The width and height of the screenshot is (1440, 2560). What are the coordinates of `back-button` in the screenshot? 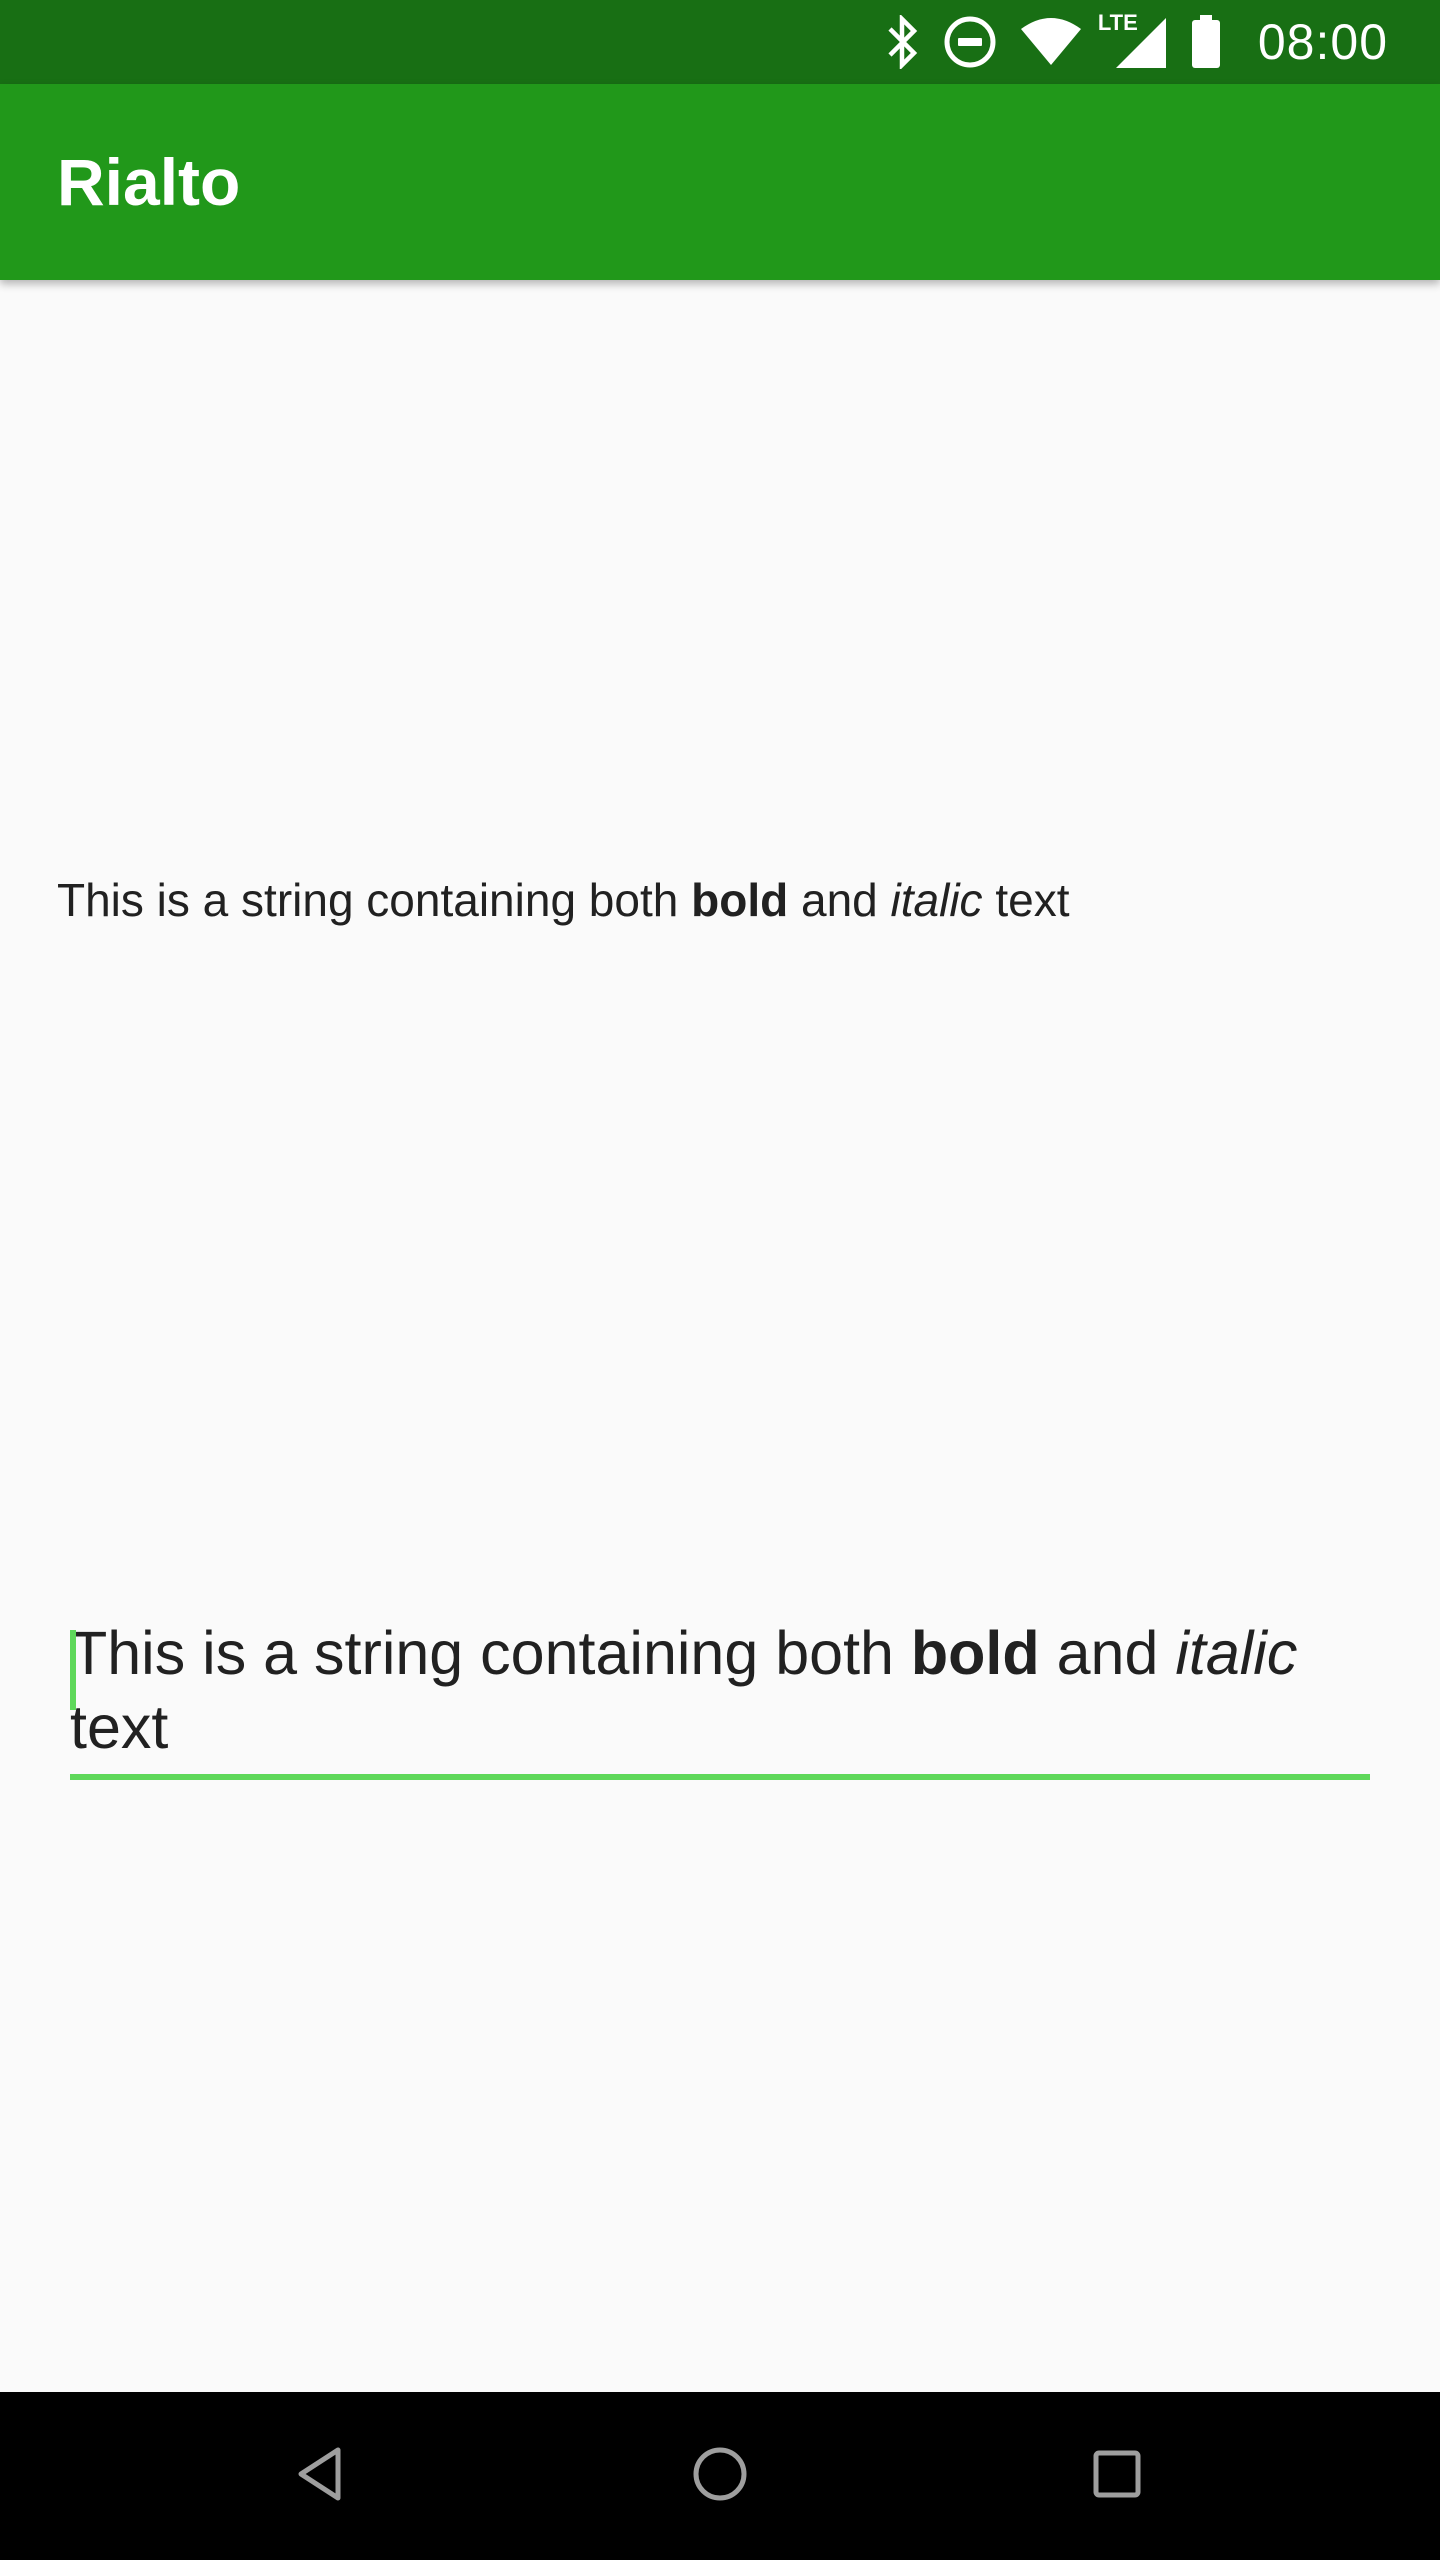 It's located at (320, 2476).